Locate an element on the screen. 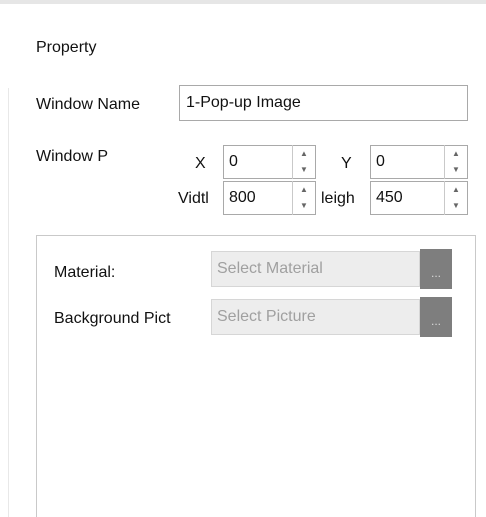 The image size is (486, 517). x-label: X is located at coordinates (200, 163).